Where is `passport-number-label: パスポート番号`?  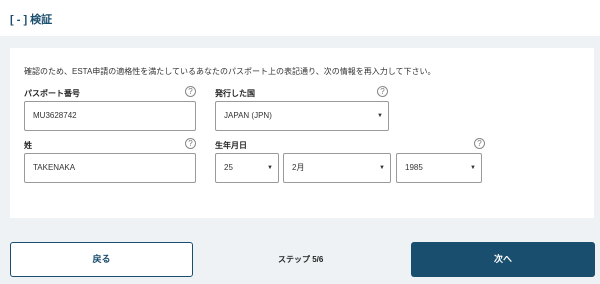 passport-number-label: パスポート番号 is located at coordinates (52, 93).